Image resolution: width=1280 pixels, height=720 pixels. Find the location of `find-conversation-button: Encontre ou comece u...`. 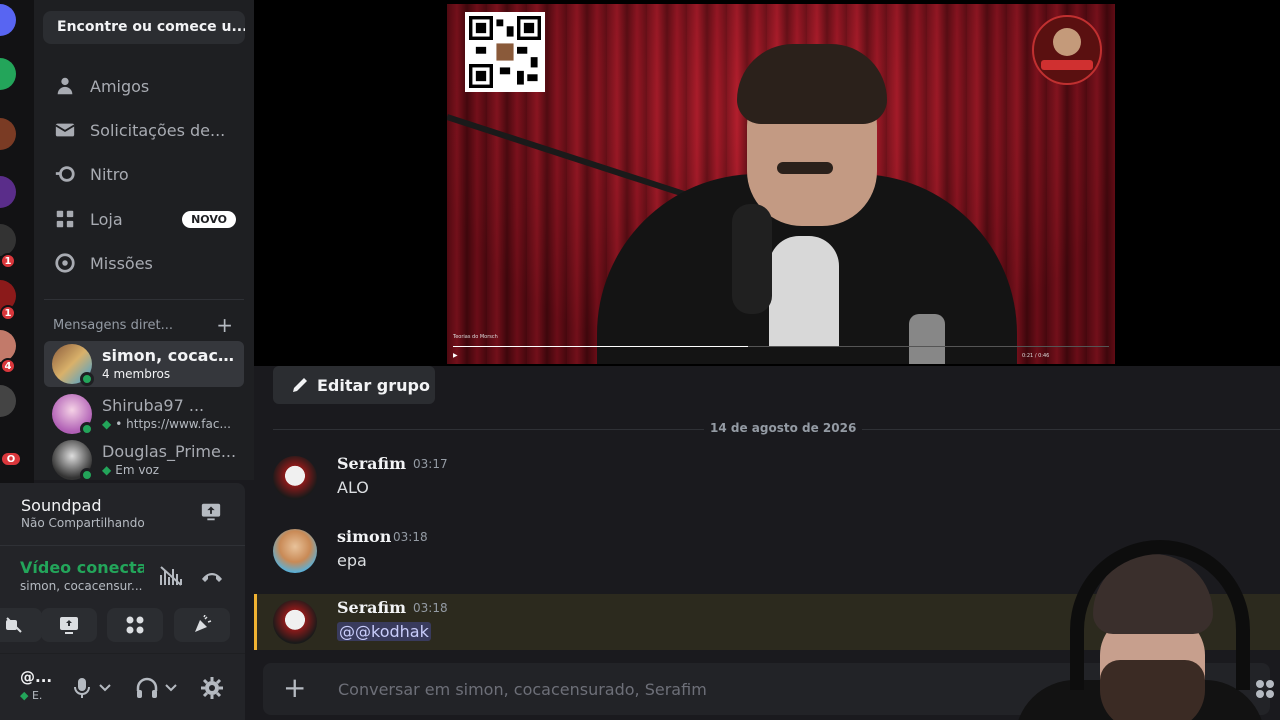

find-conversation-button: Encontre ou comece u... is located at coordinates (144, 27).